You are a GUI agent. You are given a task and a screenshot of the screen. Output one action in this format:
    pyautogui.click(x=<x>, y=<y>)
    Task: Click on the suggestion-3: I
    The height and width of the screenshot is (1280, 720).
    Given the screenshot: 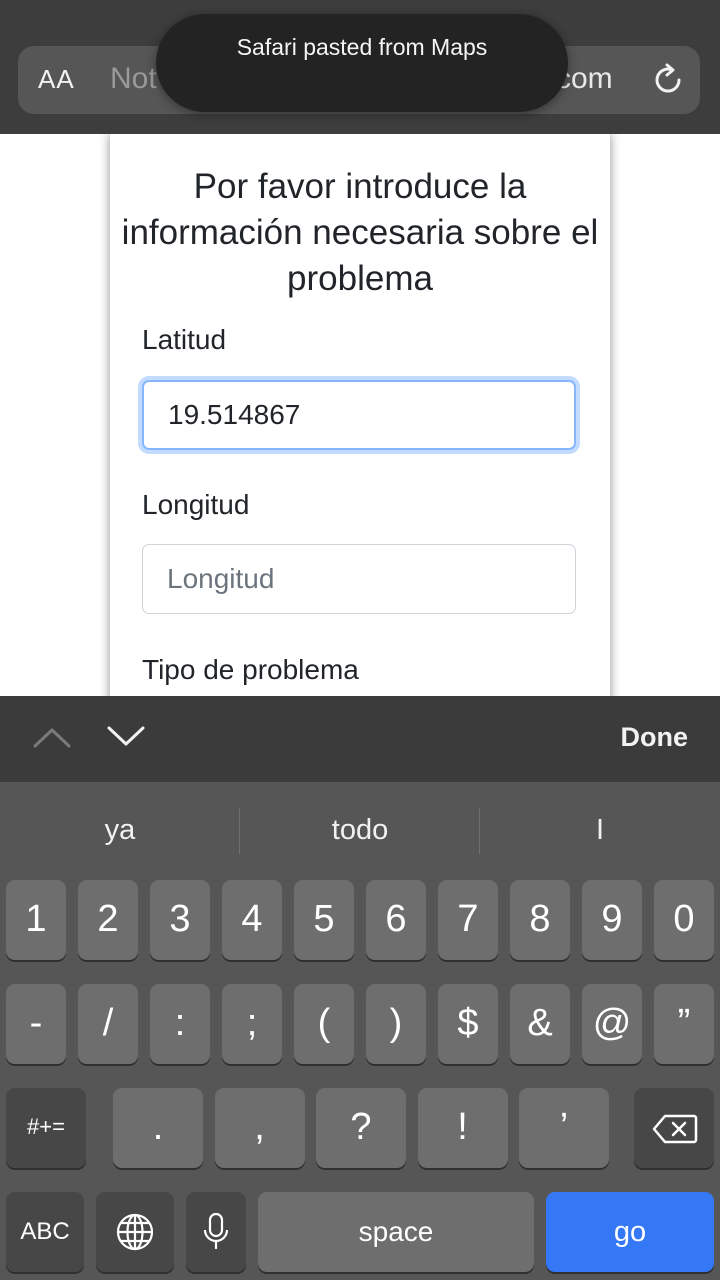 What is the action you would take?
    pyautogui.click(x=600, y=830)
    